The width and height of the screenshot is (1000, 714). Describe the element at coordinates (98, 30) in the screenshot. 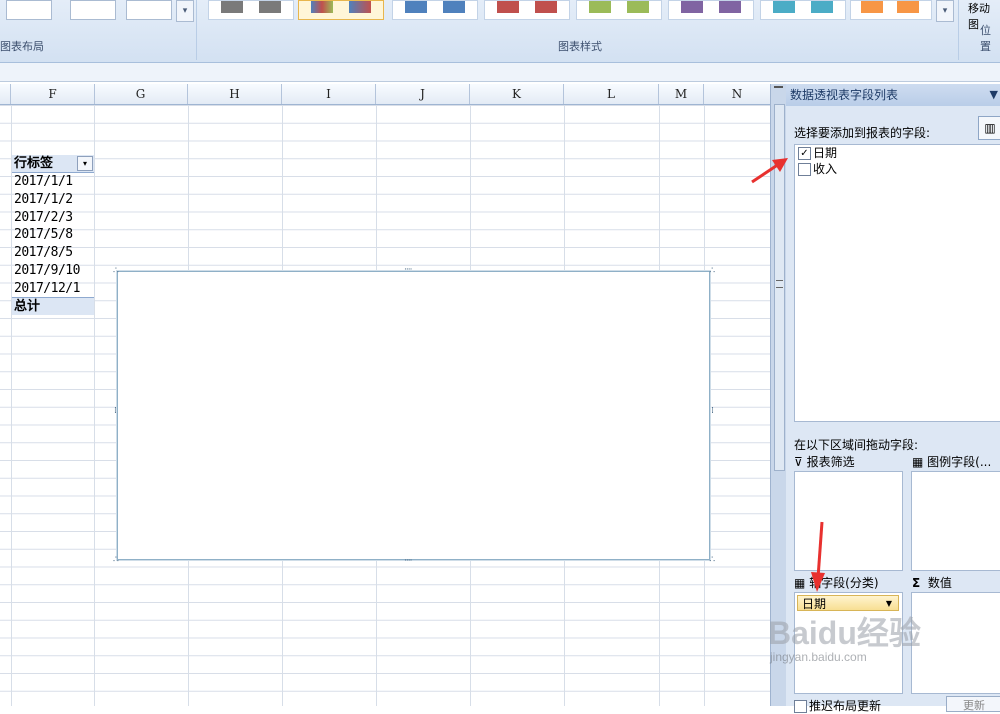

I see `chart-layout-group: ▾ 图表布局` at that location.